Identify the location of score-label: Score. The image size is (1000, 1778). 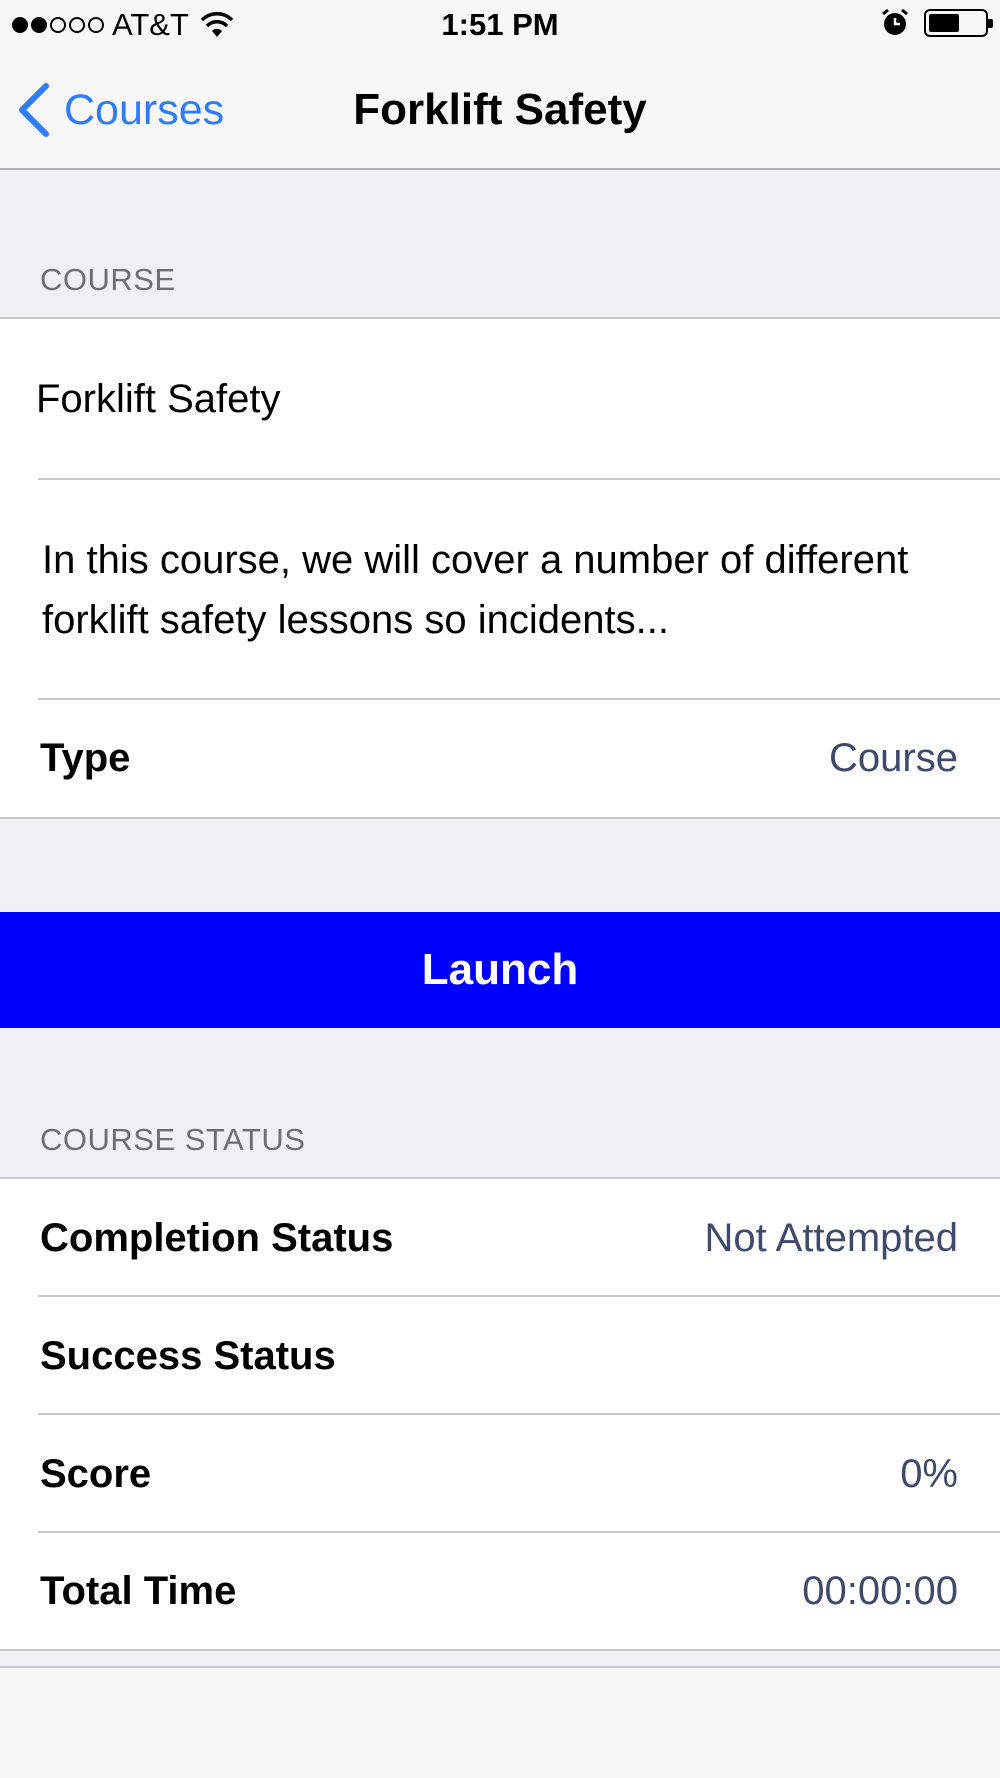
(96, 1473).